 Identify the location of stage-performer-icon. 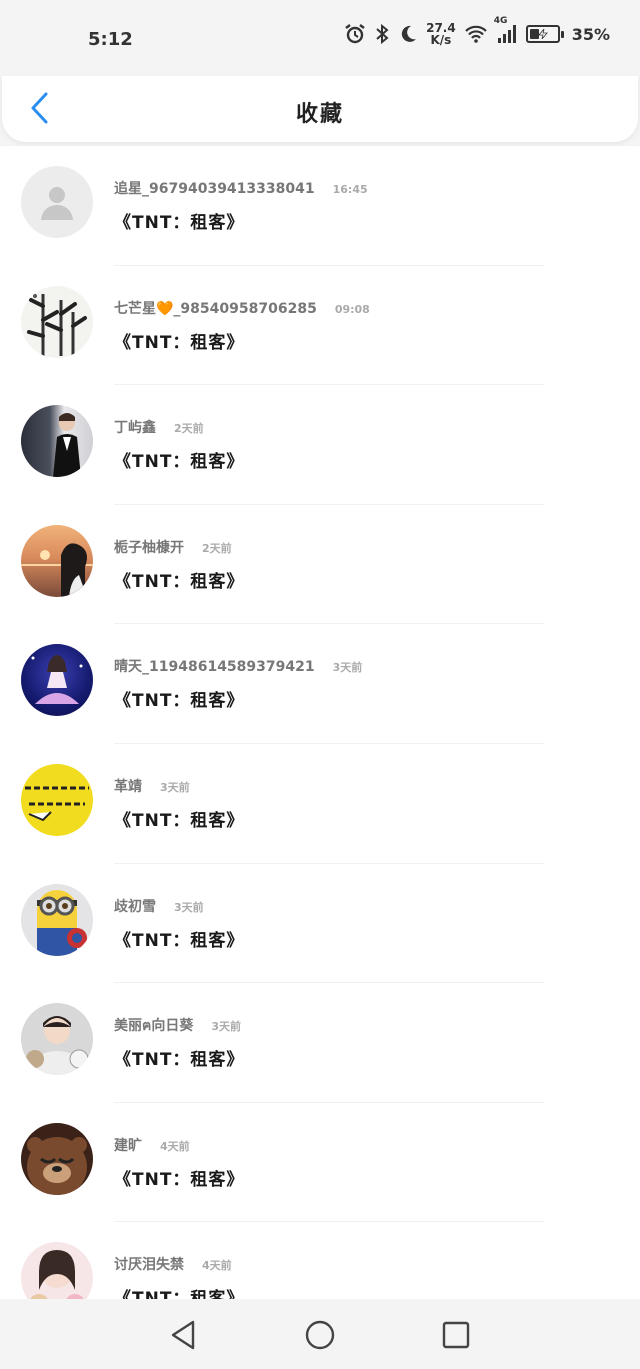
(57, 680).